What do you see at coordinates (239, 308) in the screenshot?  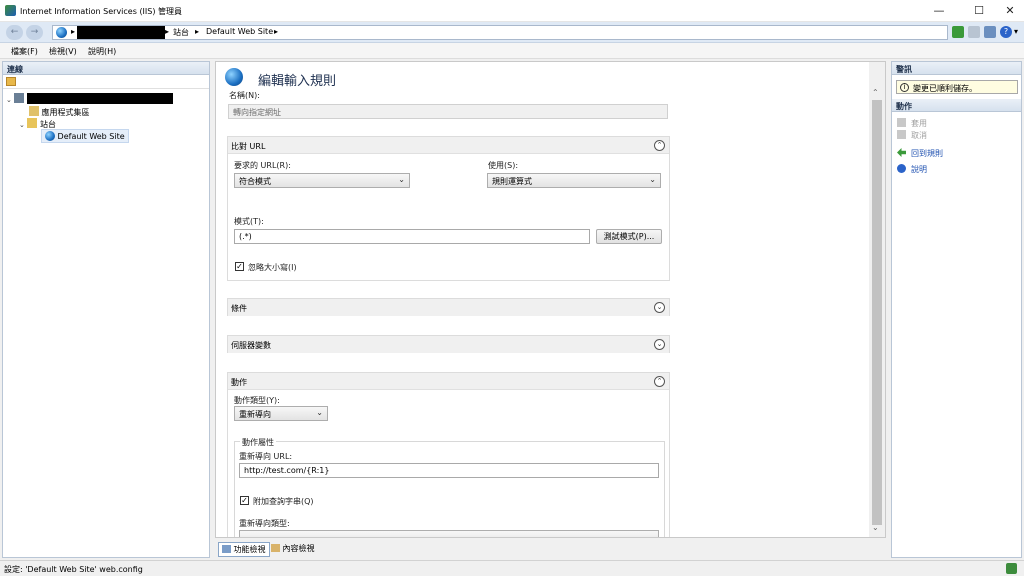 I see `section-title: 條件` at bounding box center [239, 308].